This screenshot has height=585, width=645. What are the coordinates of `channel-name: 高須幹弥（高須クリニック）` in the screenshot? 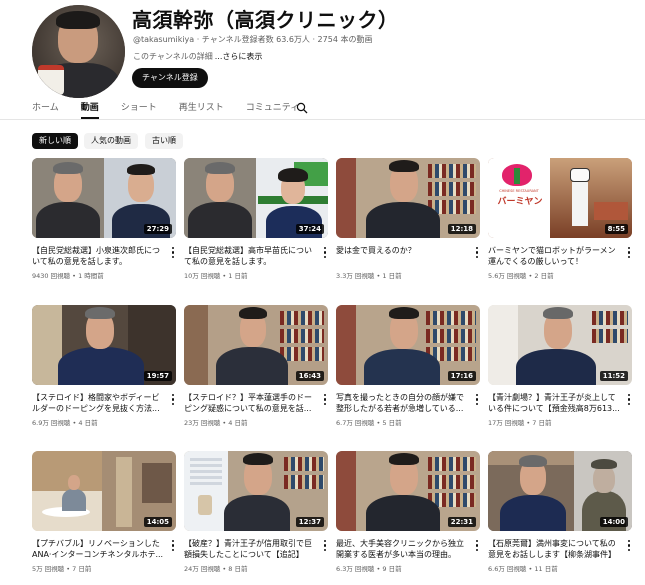 It's located at (265, 20).